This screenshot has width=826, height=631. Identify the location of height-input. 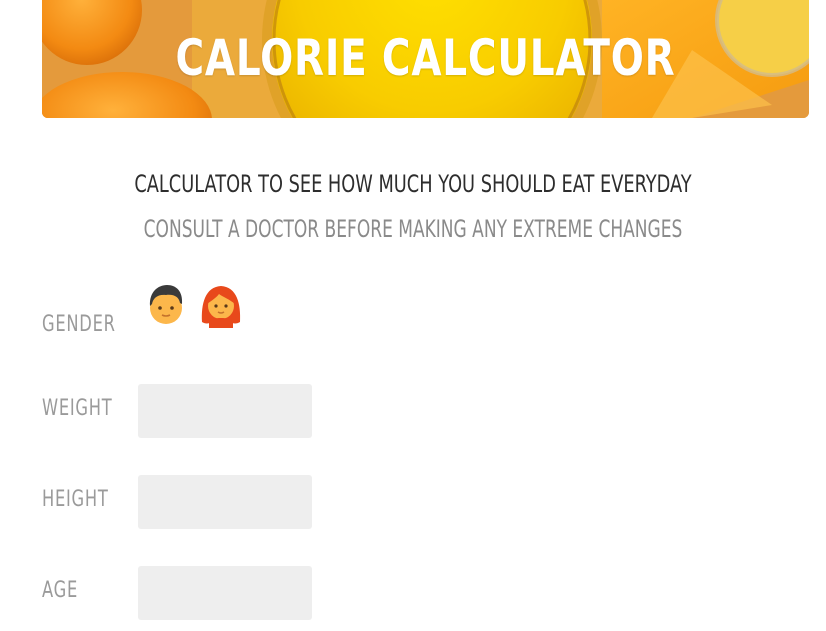
(225, 502).